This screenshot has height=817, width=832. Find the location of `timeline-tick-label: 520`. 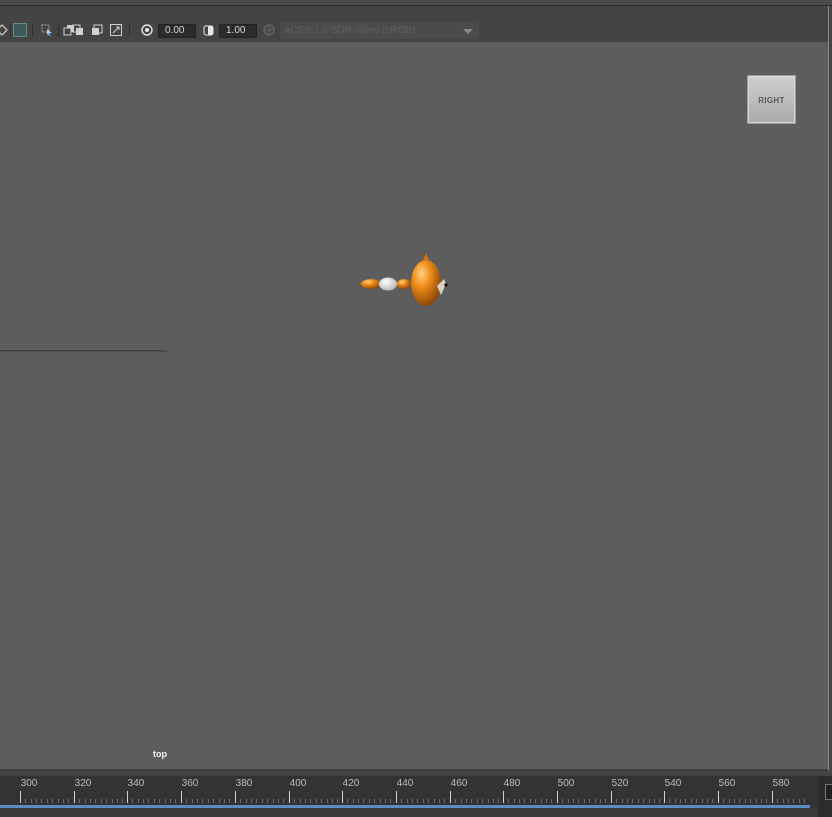

timeline-tick-label: 520 is located at coordinates (620, 783).